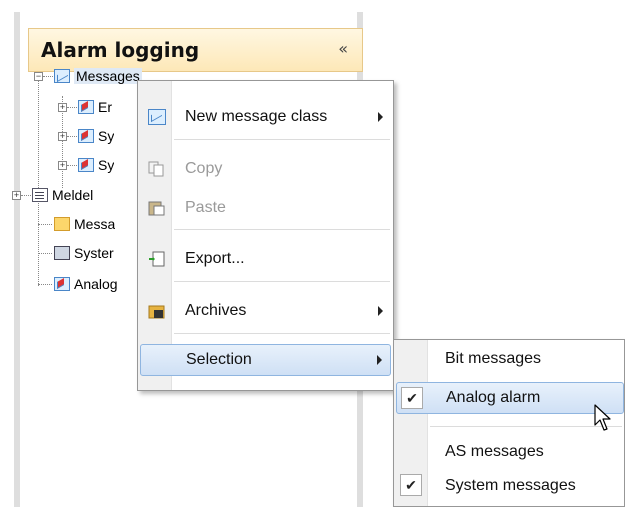 This screenshot has width=625, height=507. Describe the element at coordinates (265, 360) in the screenshot. I see `menu-item-selection: Selection` at that location.